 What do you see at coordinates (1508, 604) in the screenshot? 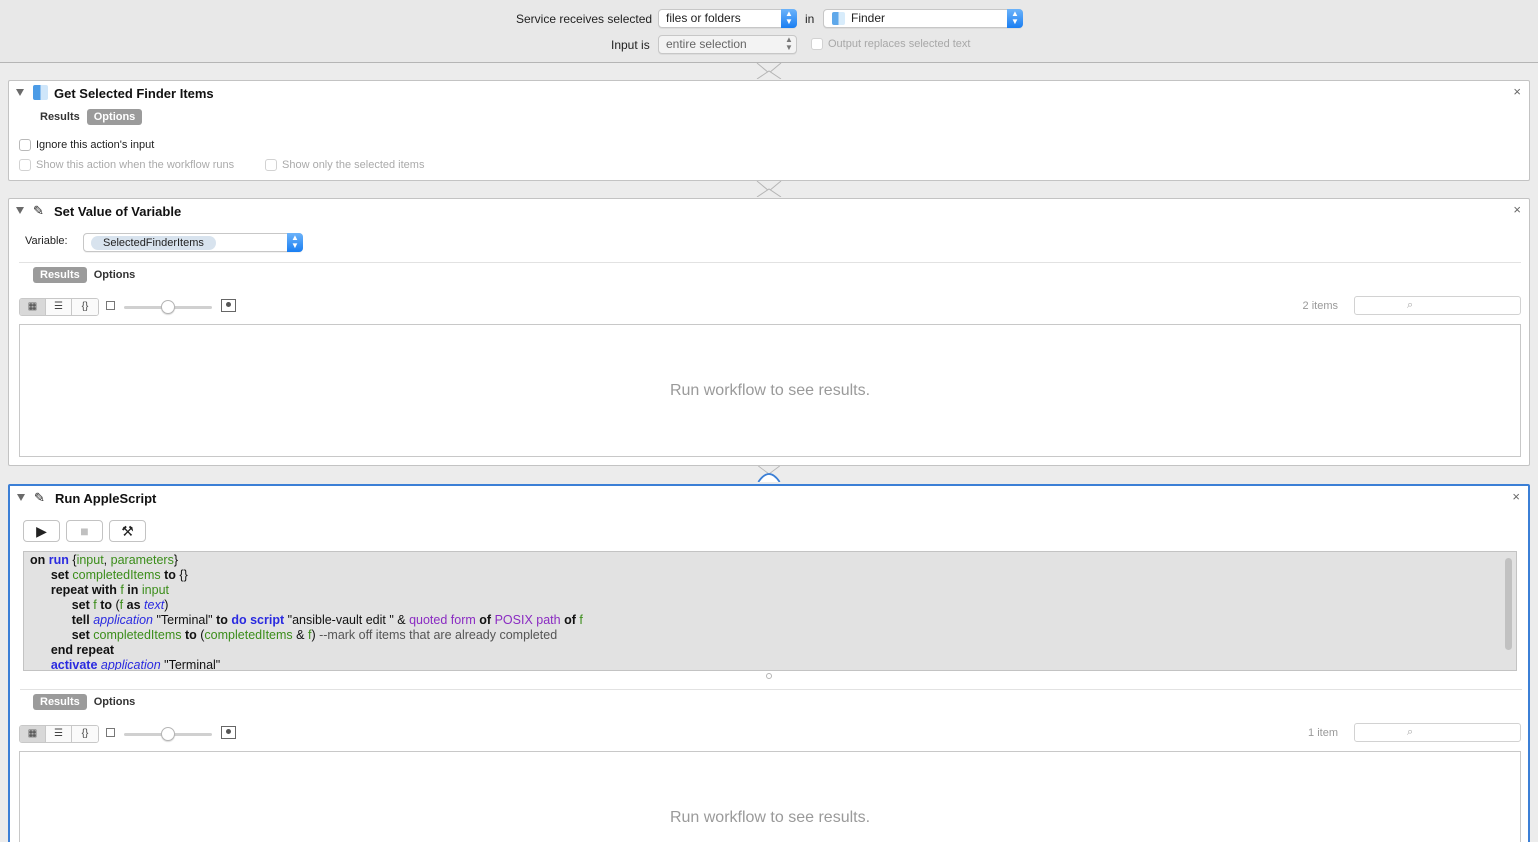
I see `script-scrollbar` at bounding box center [1508, 604].